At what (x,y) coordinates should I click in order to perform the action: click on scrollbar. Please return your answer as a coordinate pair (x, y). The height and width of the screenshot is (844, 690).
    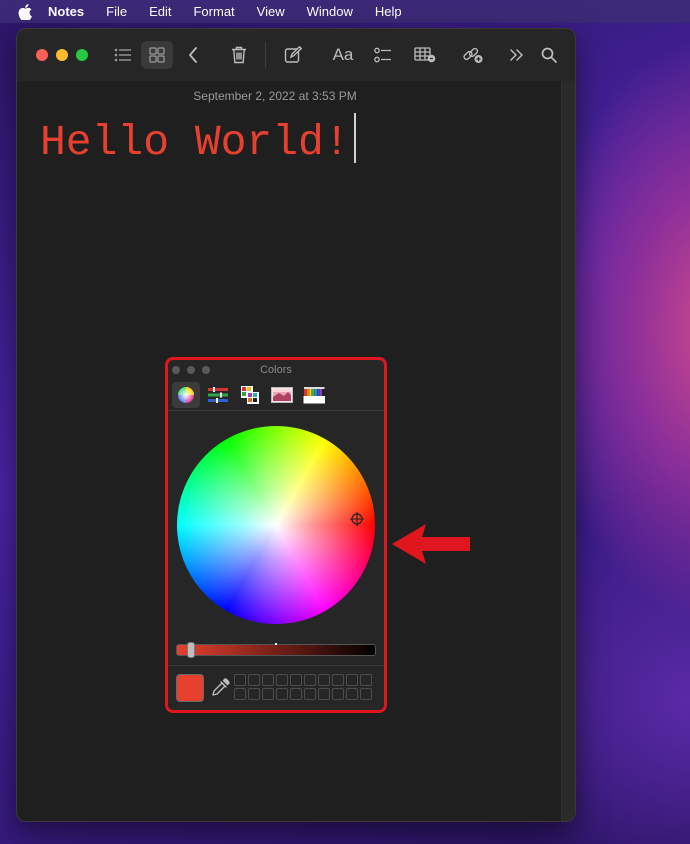
    Looking at the image, I should click on (568, 451).